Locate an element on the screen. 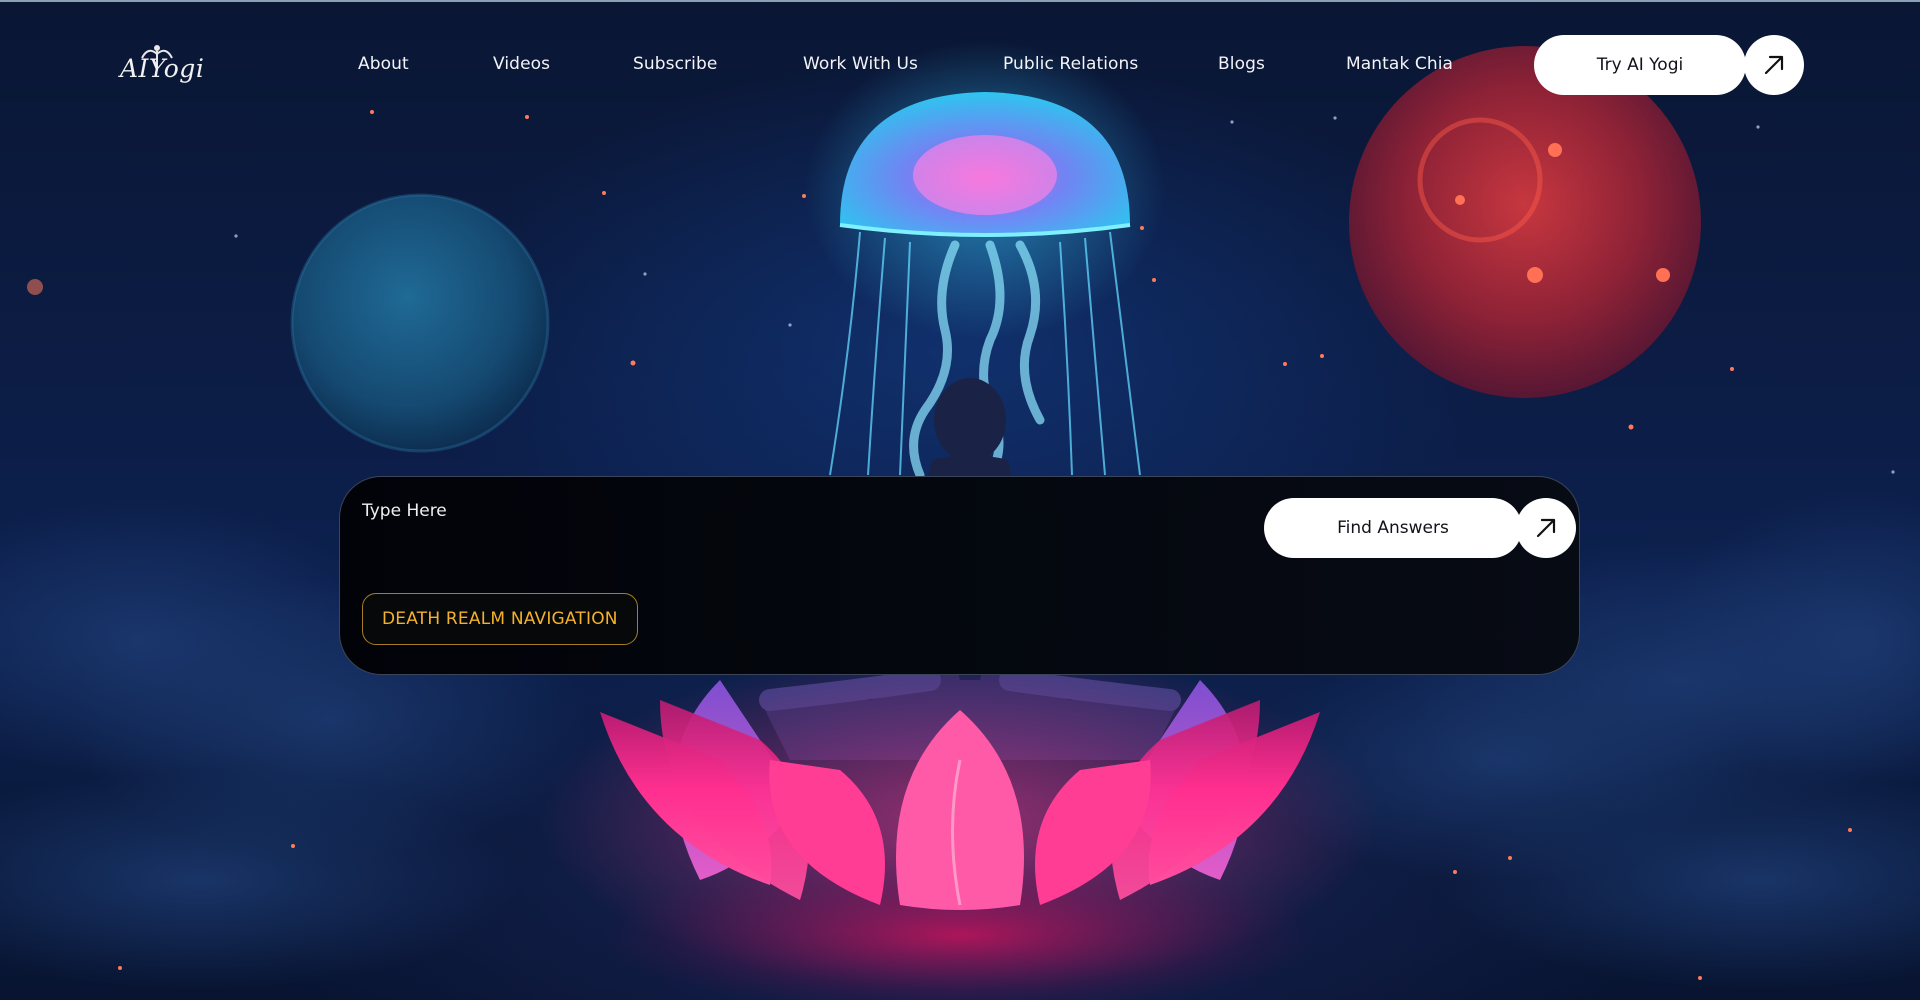  topic-chip-label: DEATH REALM NAVIGATION is located at coordinates (500, 619).